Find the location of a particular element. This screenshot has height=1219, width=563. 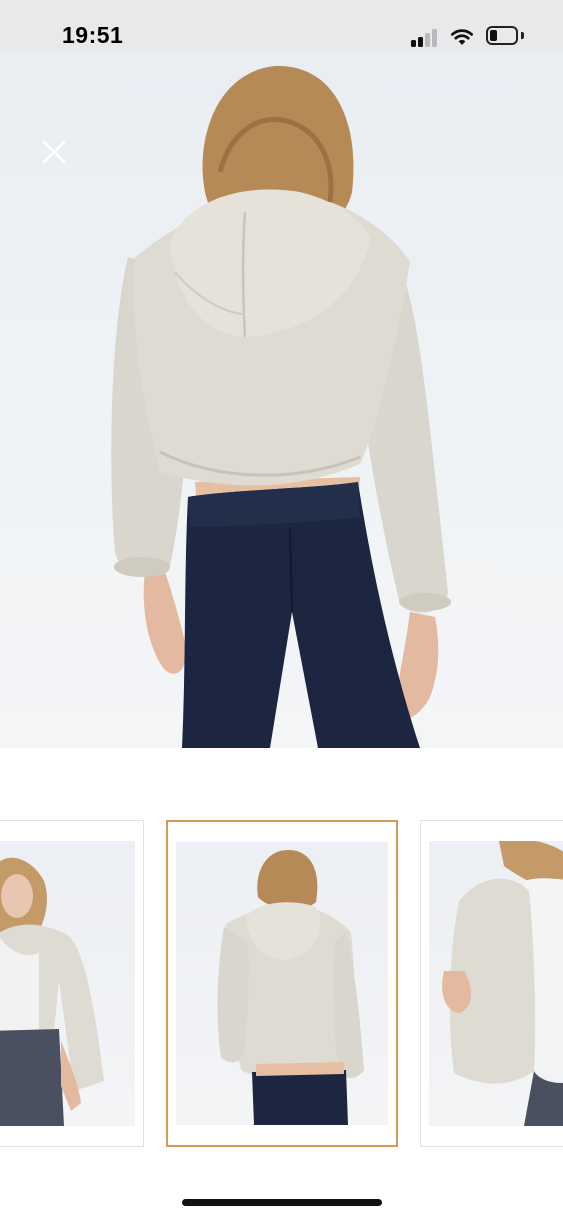

battery-level is located at coordinates (493, 35).